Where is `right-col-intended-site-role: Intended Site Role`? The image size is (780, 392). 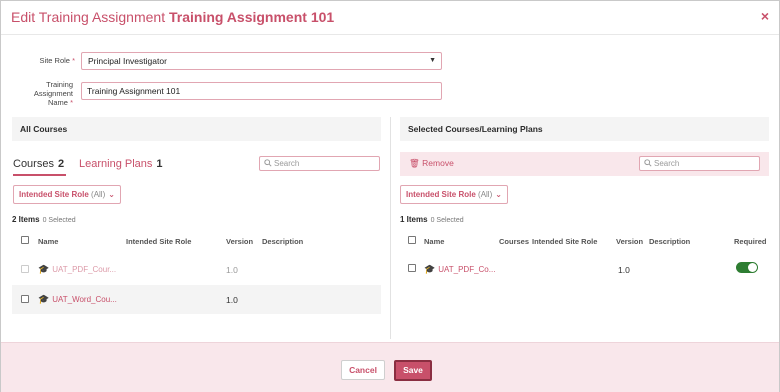
right-col-intended-site-role: Intended Site Role is located at coordinates (565, 241).